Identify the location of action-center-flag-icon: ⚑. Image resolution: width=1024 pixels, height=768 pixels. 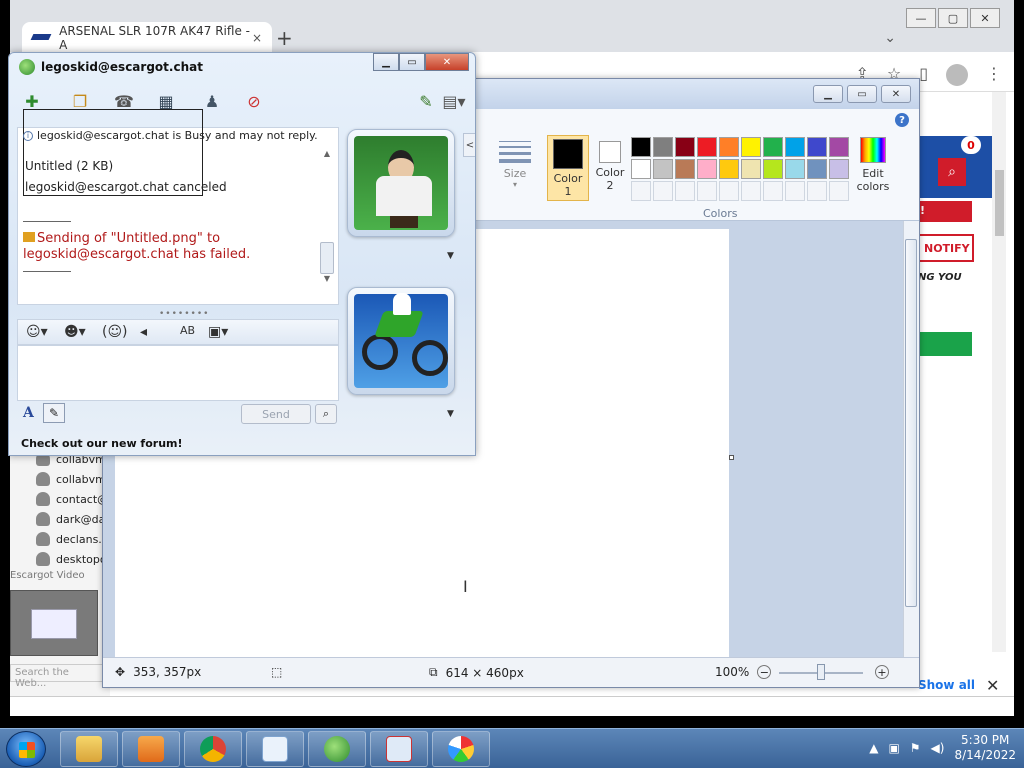
(915, 748).